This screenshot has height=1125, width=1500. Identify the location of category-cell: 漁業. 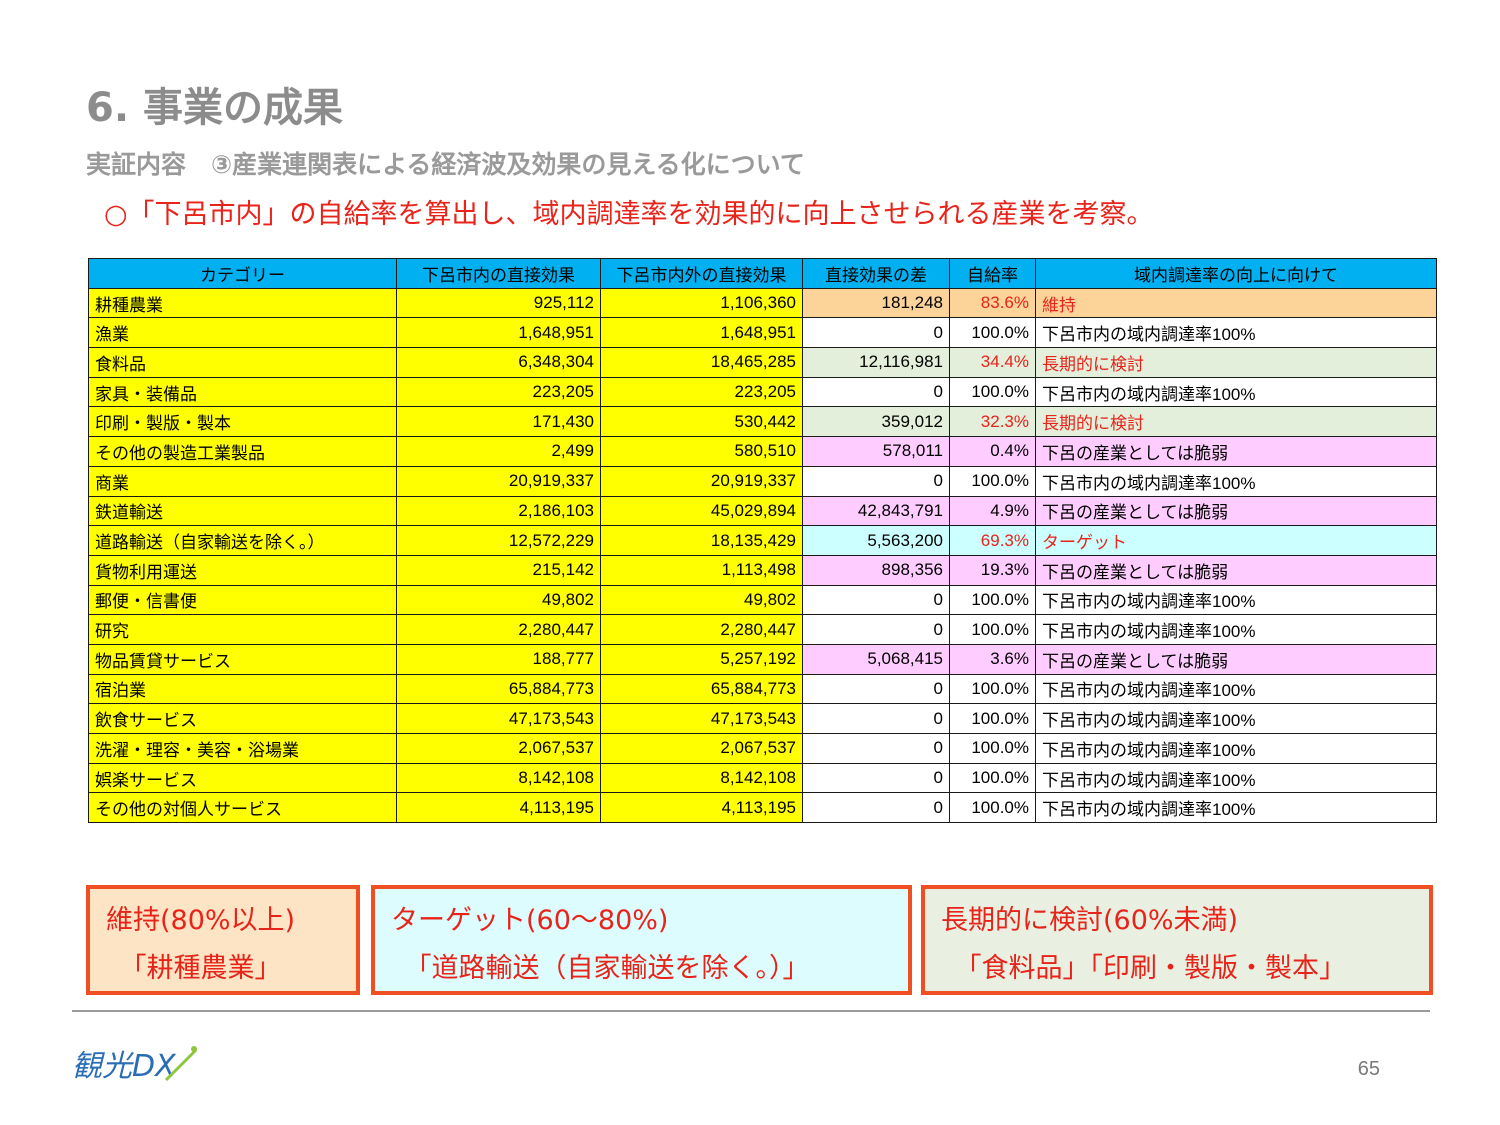
(242, 333).